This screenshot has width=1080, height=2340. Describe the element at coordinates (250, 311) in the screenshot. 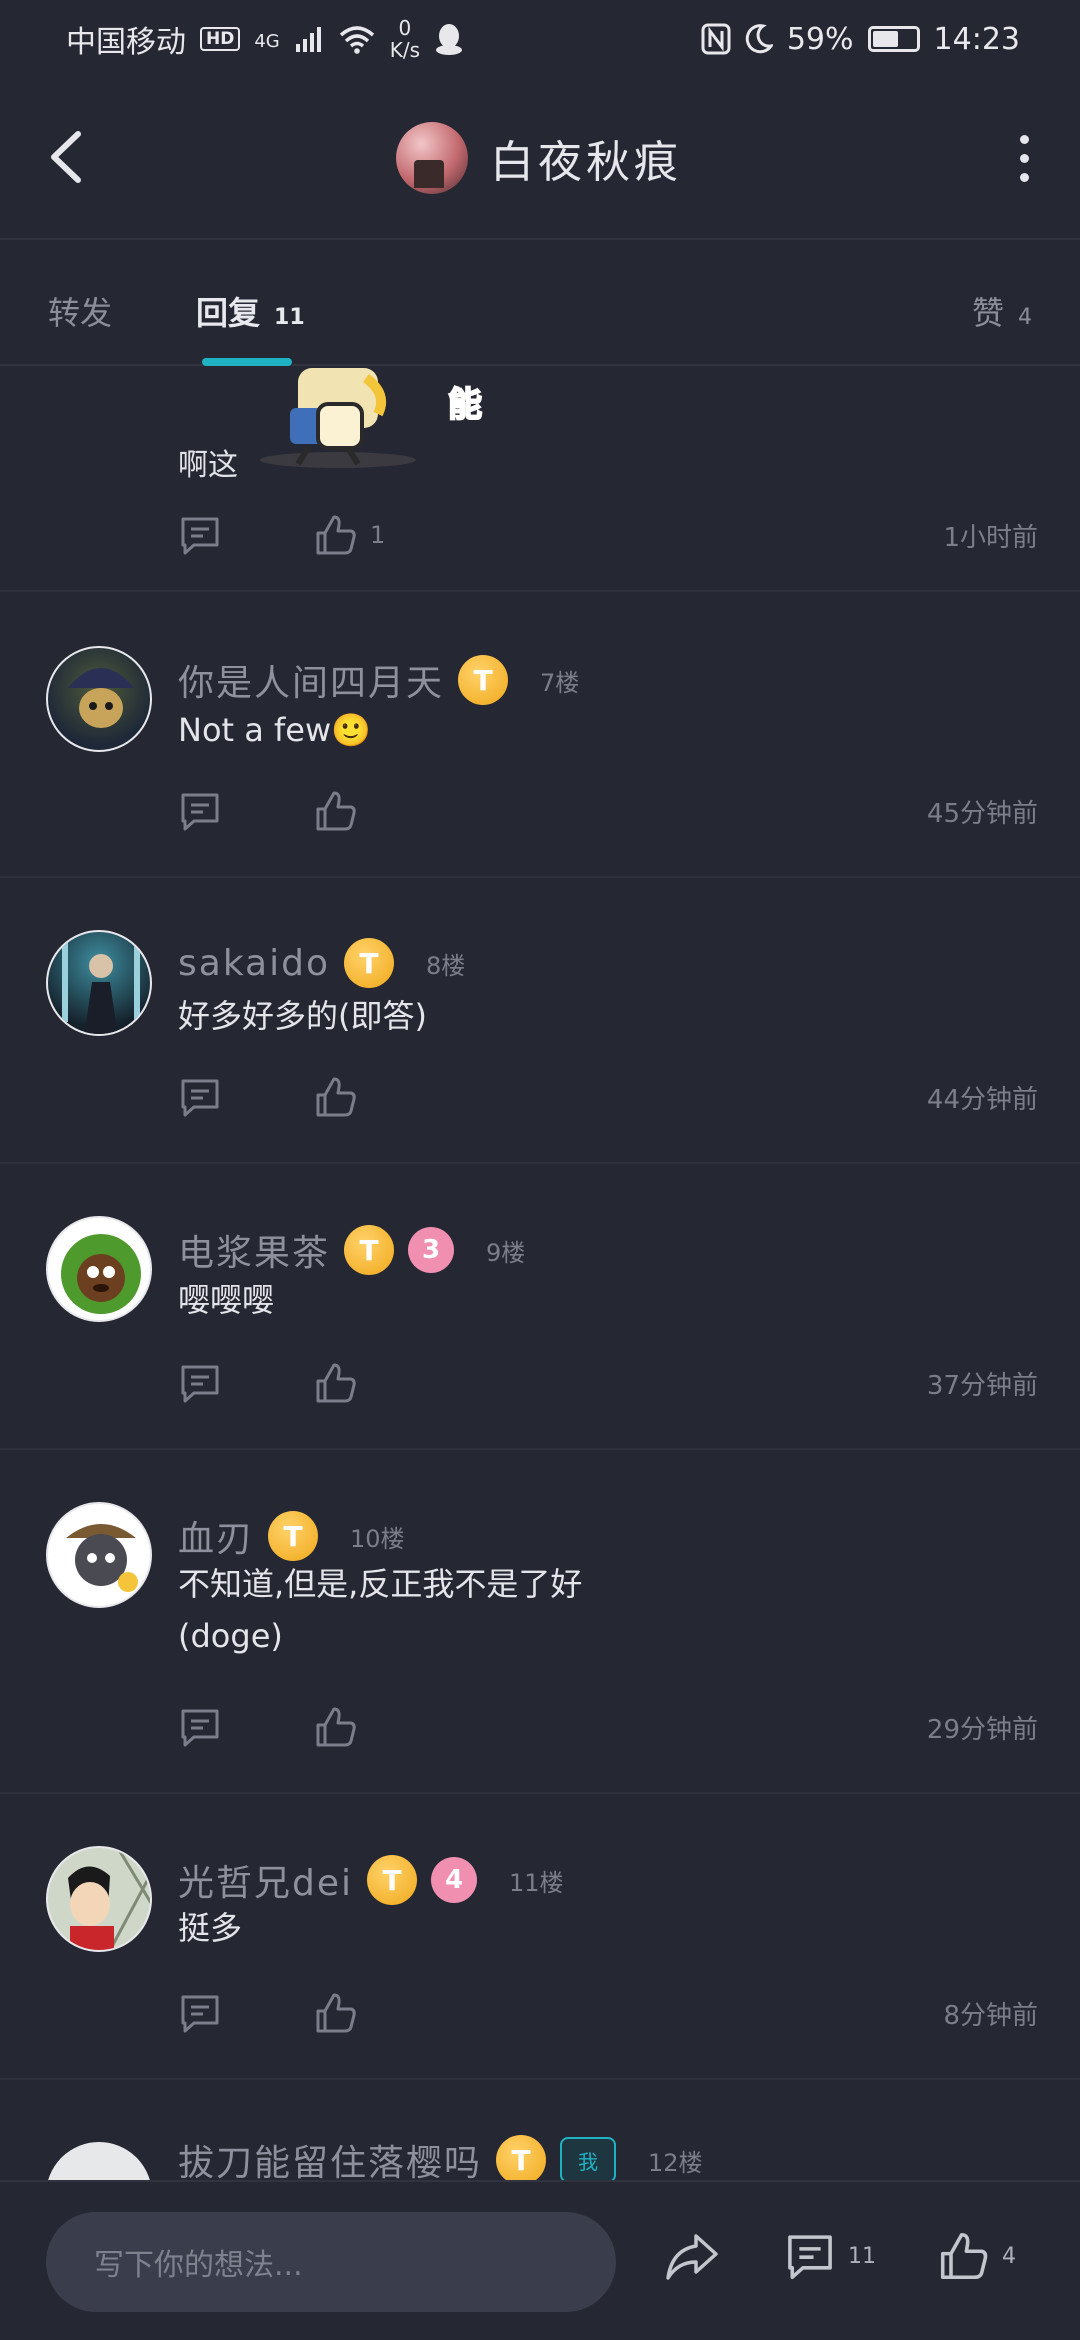

I see `tab-reply: 回复 11` at that location.